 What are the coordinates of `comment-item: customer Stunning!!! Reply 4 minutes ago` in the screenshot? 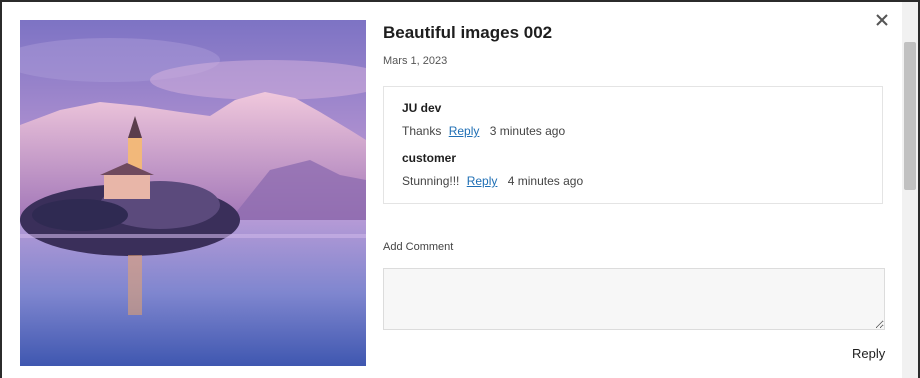 It's located at (492, 169).